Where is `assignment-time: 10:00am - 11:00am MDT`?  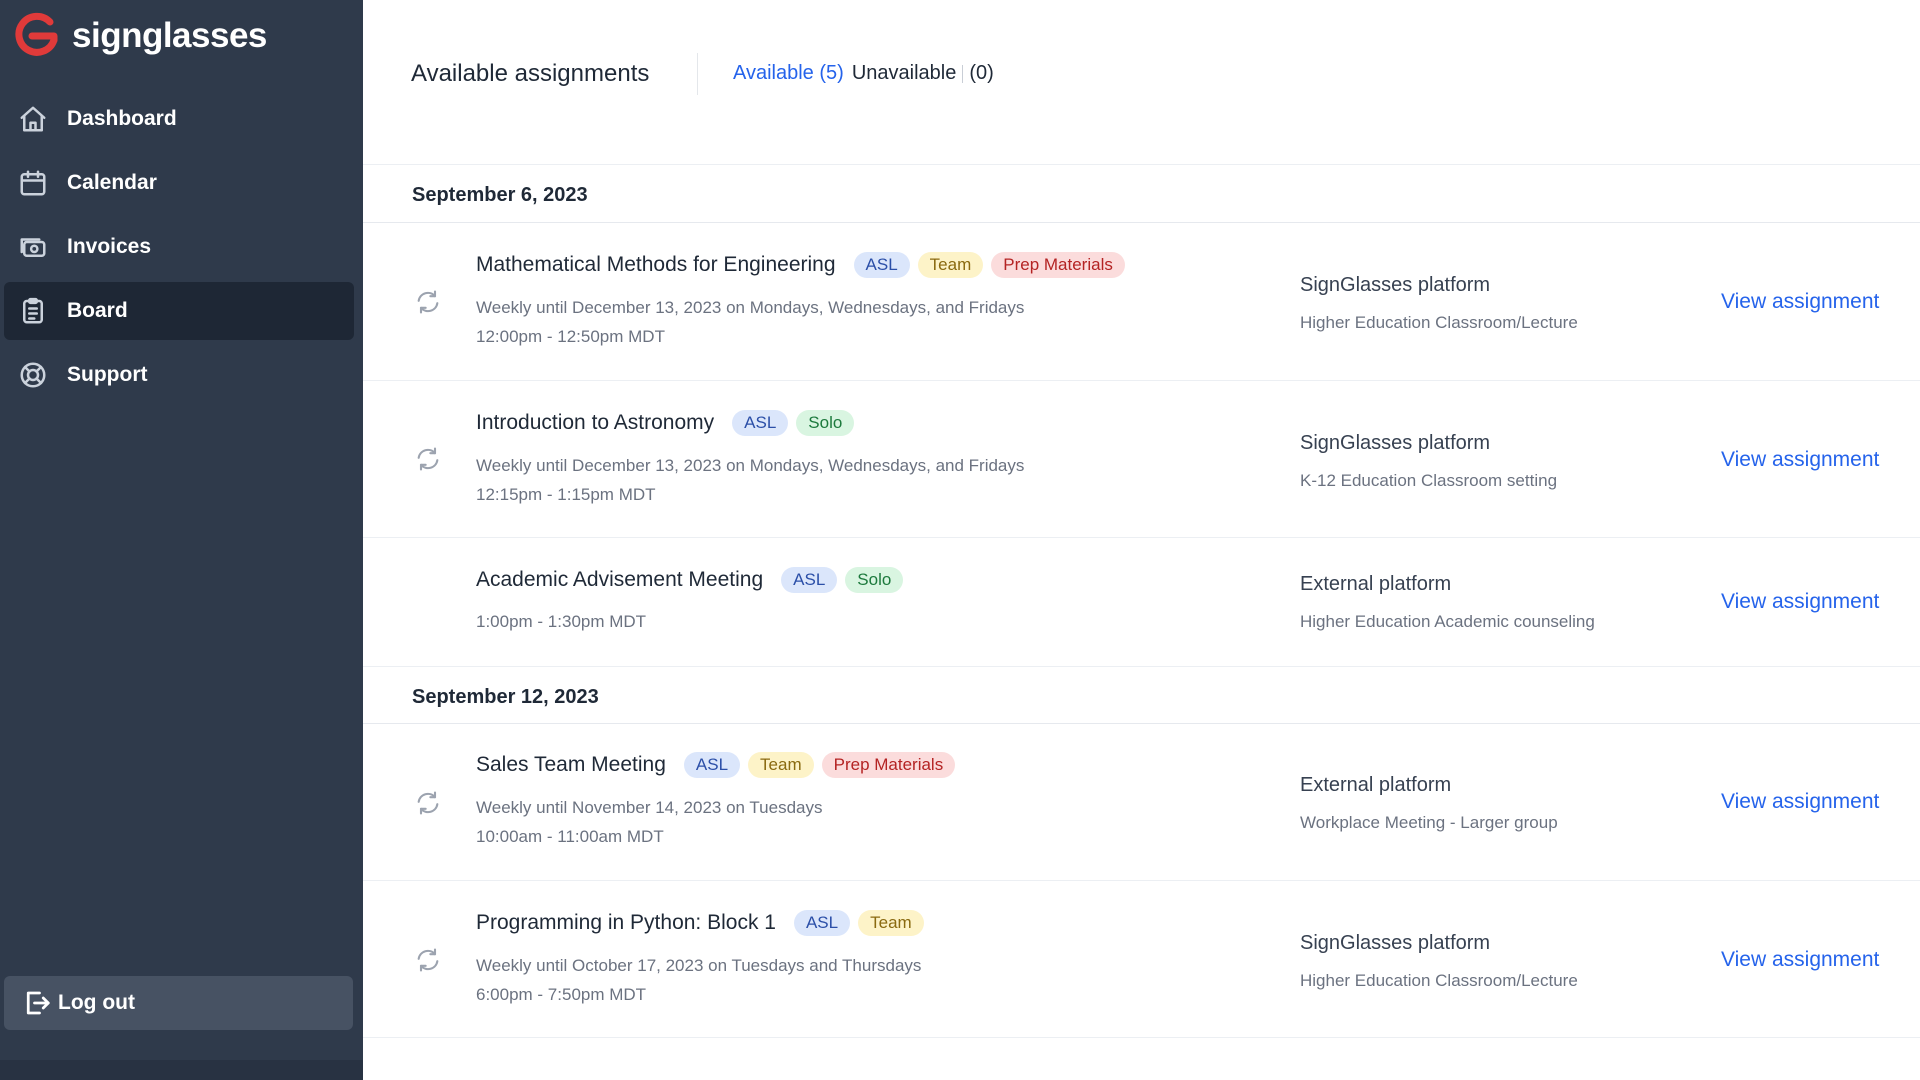 assignment-time: 10:00am - 11:00am MDT is located at coordinates (570, 836).